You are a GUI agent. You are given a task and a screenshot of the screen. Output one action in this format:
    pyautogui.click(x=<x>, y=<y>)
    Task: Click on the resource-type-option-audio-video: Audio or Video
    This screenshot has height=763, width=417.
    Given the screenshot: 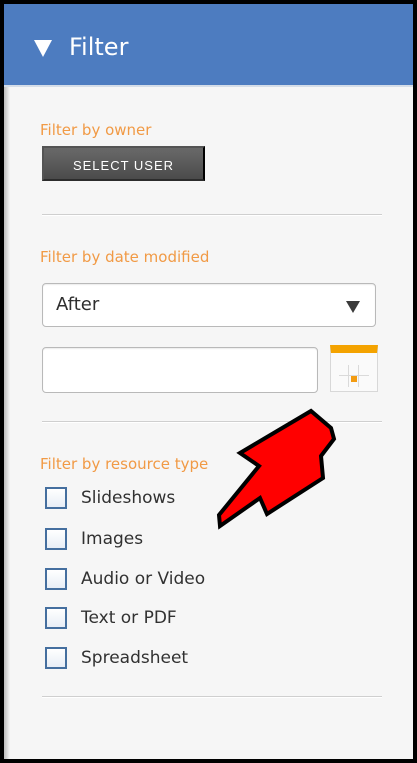 What is the action you would take?
    pyautogui.click(x=150, y=580)
    